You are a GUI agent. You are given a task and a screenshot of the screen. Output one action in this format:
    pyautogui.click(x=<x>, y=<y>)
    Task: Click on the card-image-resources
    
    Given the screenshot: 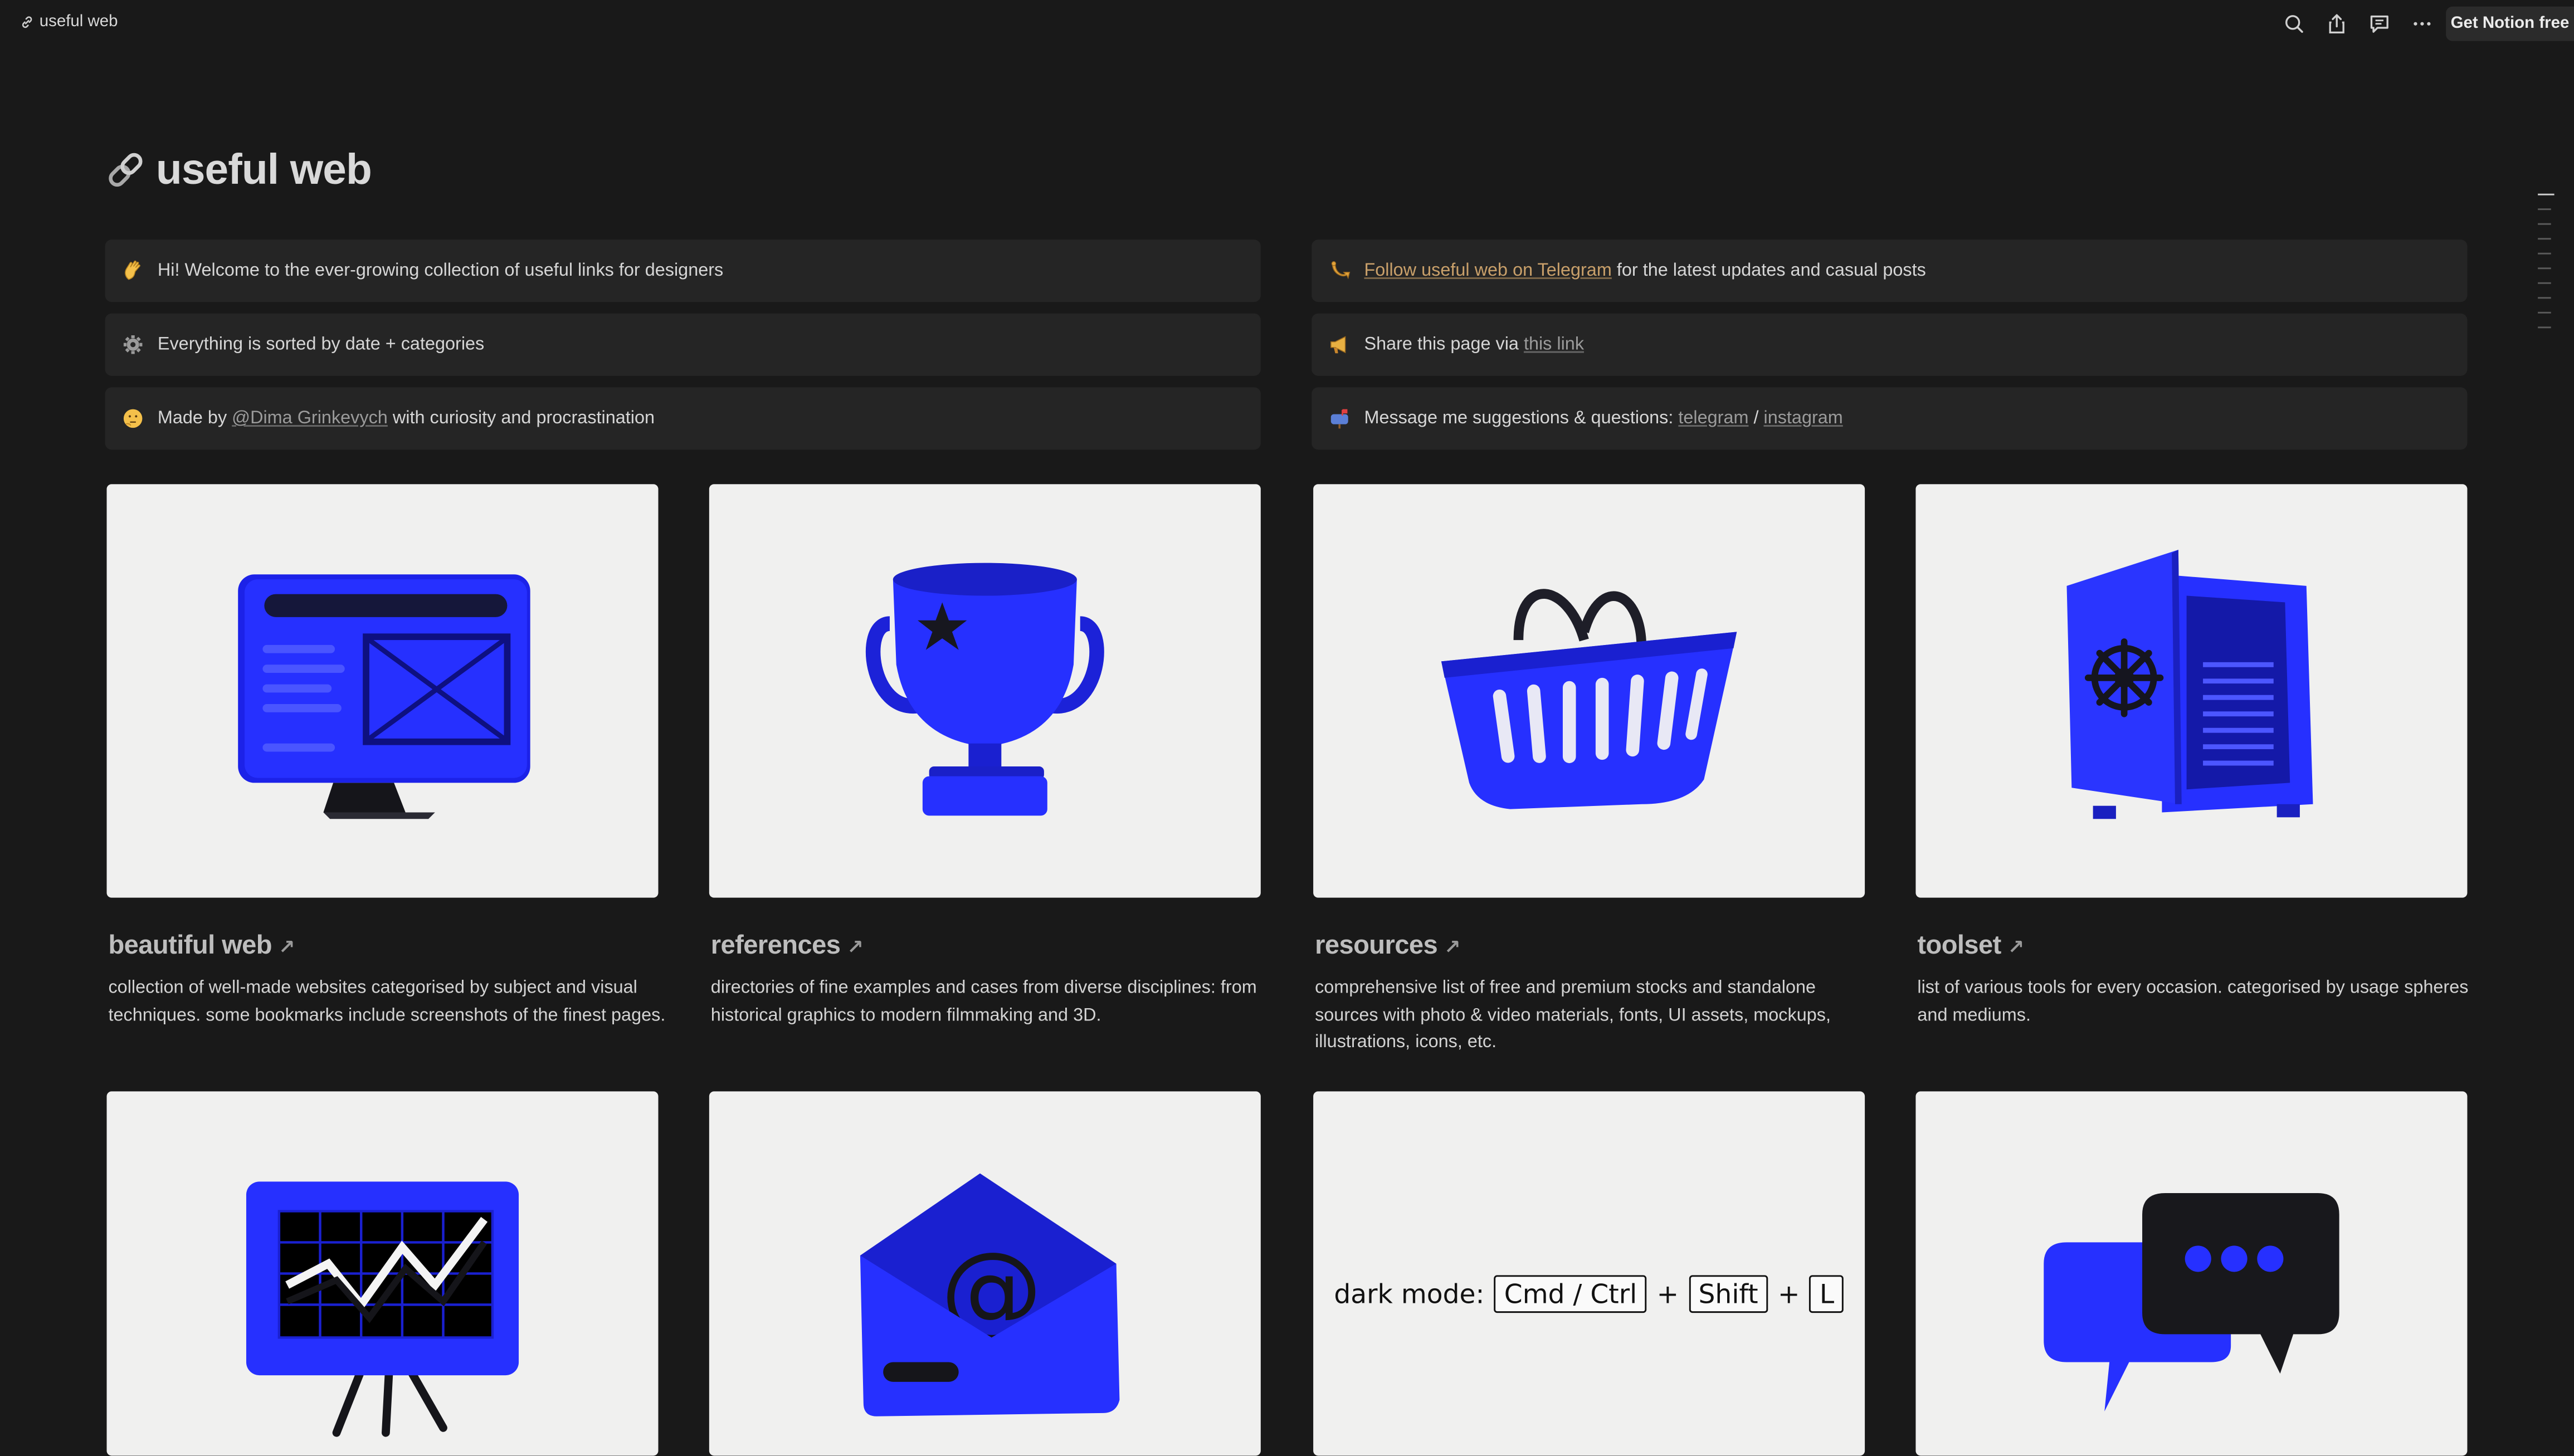 What is the action you would take?
    pyautogui.click(x=1589, y=691)
    